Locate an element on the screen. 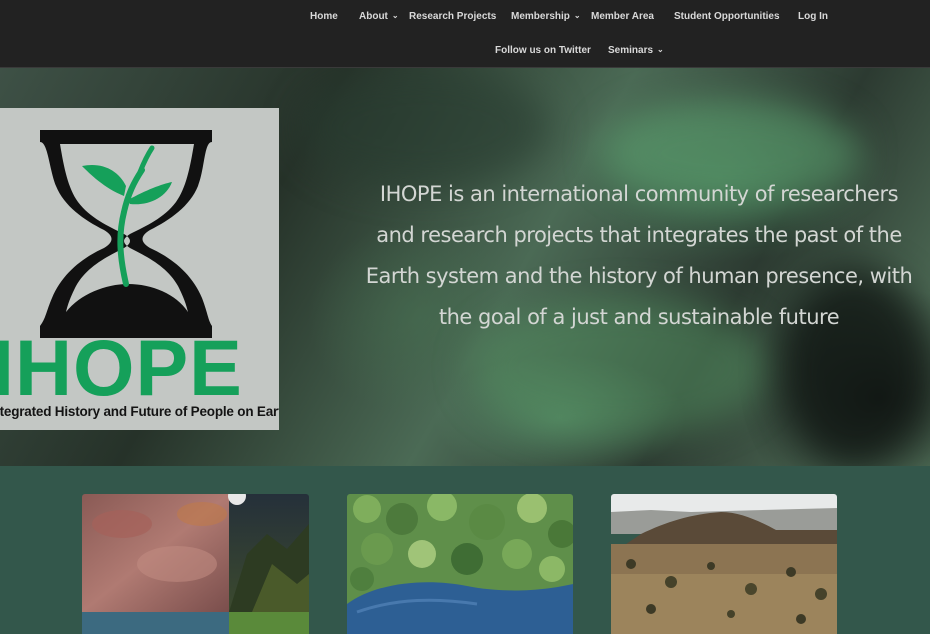  nav-research-projects: Research Projects is located at coordinates (452, 16).